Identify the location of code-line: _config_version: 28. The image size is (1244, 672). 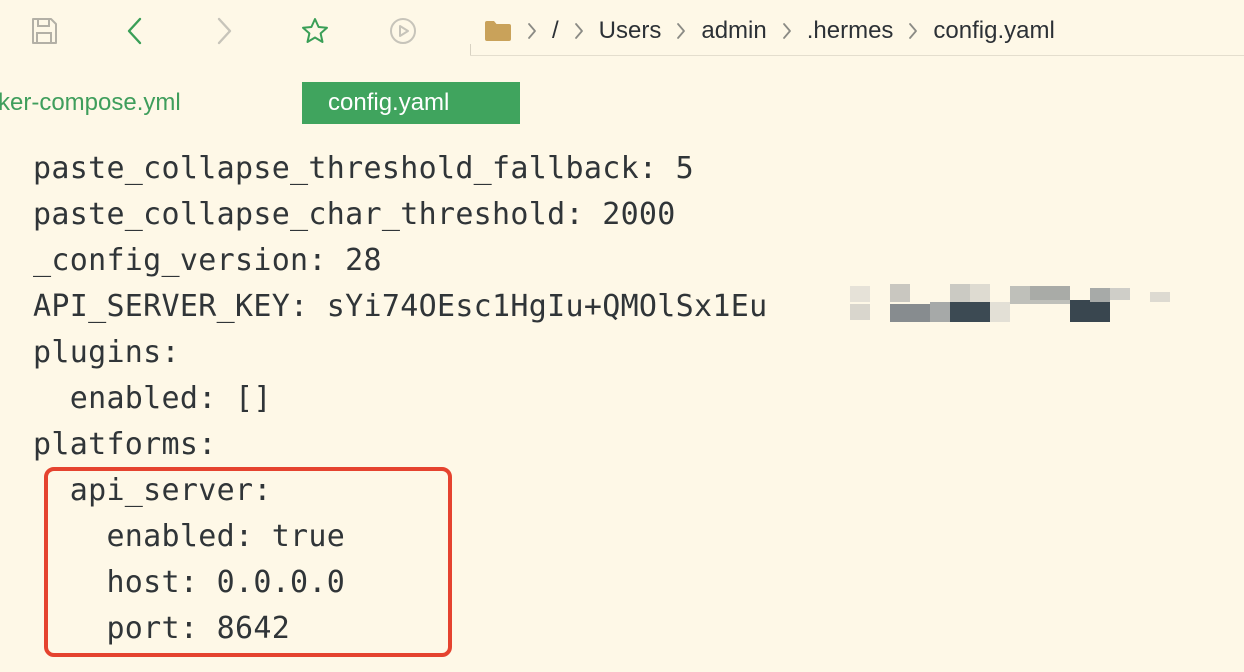
(207, 260).